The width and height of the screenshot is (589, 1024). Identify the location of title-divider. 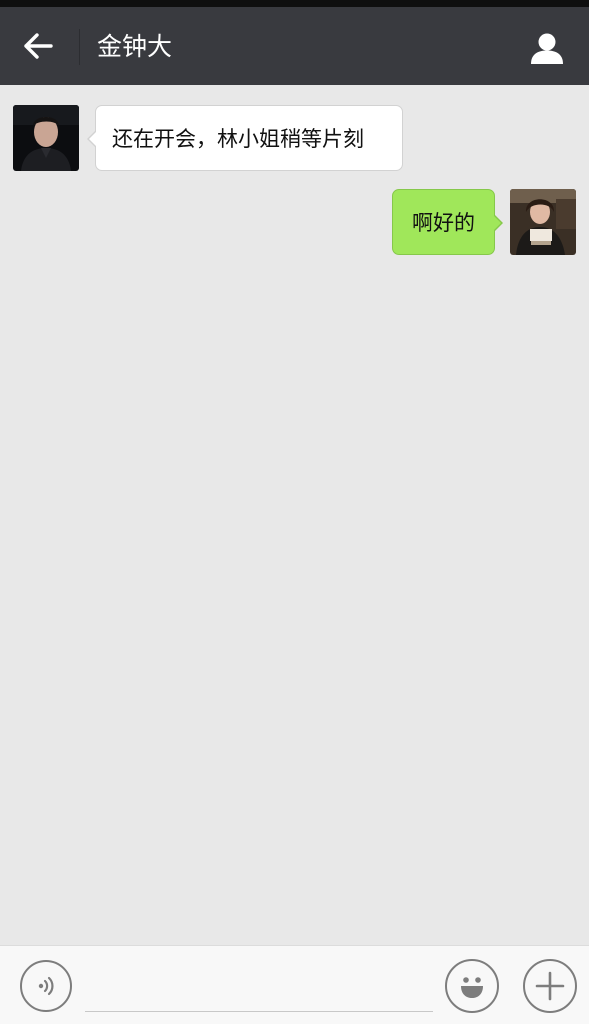
(79, 47).